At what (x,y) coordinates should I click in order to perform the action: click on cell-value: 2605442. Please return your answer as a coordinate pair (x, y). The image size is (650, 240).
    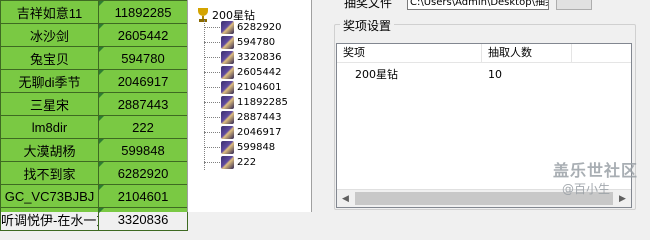
    Looking at the image, I should click on (143, 35).